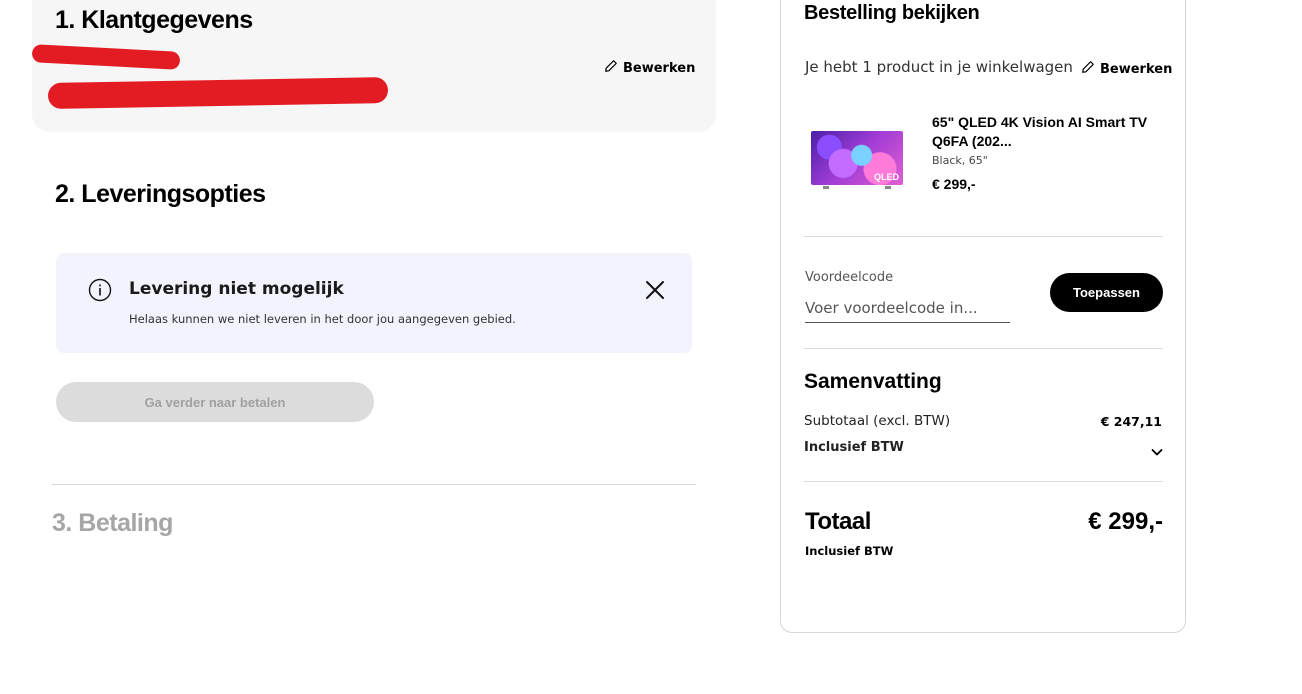 The width and height of the screenshot is (1302, 694). Describe the element at coordinates (655, 290) in the screenshot. I see `close-icon` at that location.